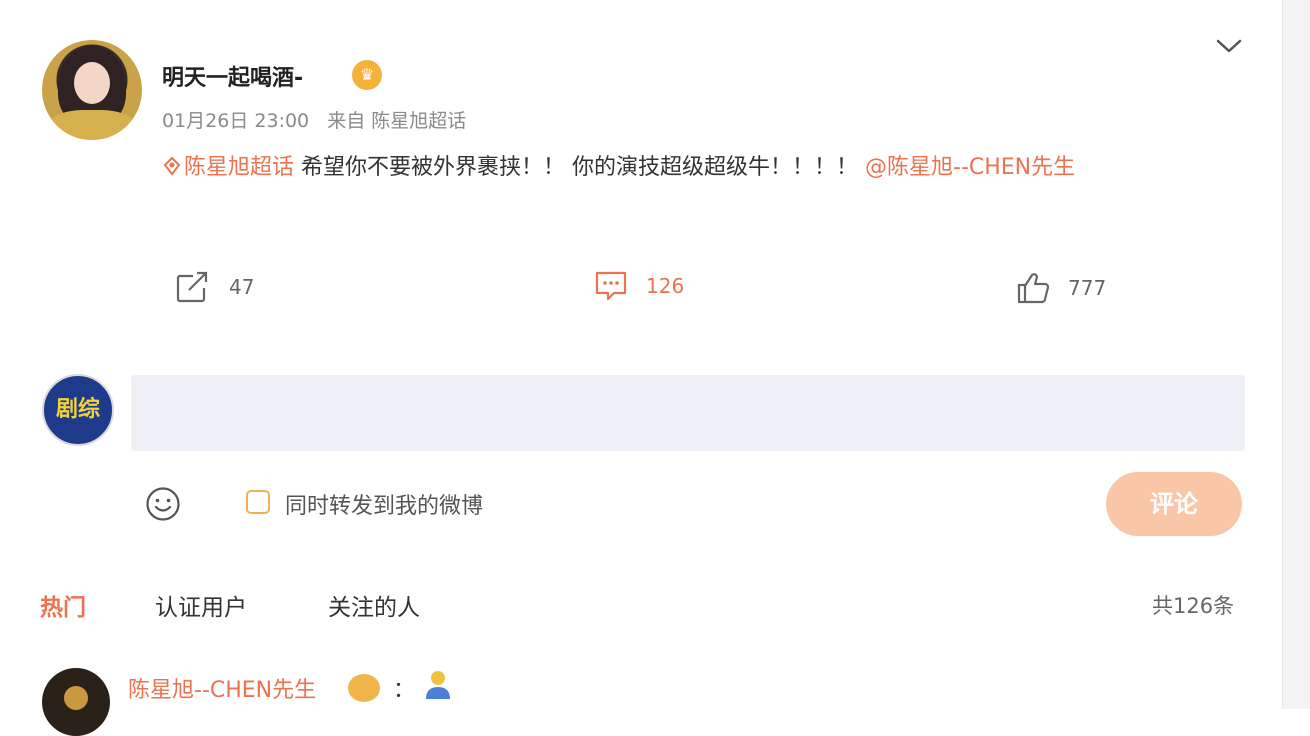  What do you see at coordinates (1296, 354) in the screenshot?
I see `page-edge-strip` at bounding box center [1296, 354].